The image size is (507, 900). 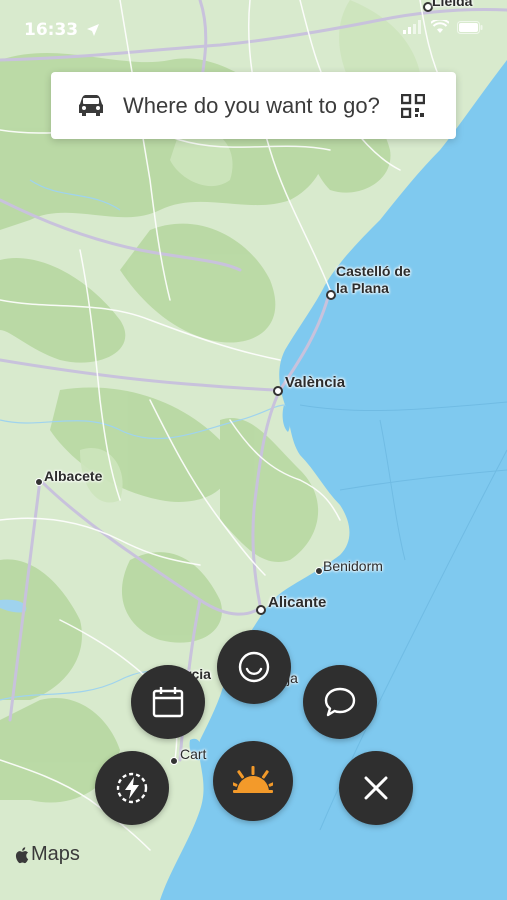 What do you see at coordinates (319, 571) in the screenshot?
I see `city-dot-benidorm` at bounding box center [319, 571].